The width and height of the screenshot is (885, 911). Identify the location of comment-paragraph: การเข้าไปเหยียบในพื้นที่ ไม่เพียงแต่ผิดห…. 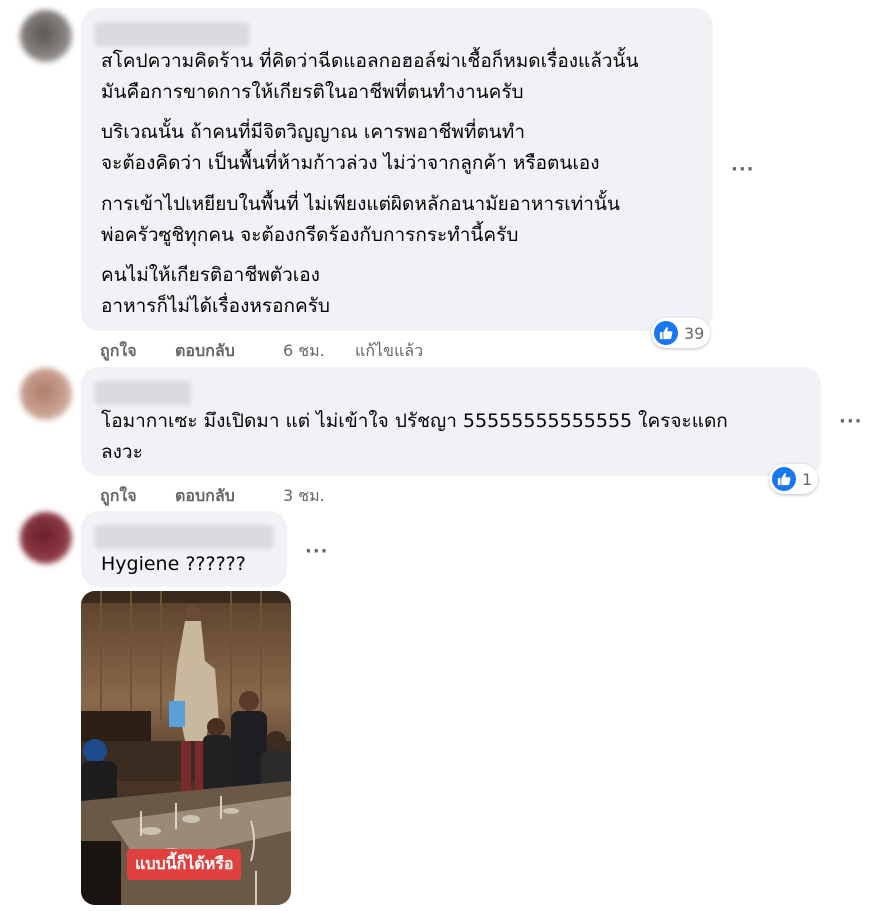
(360, 219).